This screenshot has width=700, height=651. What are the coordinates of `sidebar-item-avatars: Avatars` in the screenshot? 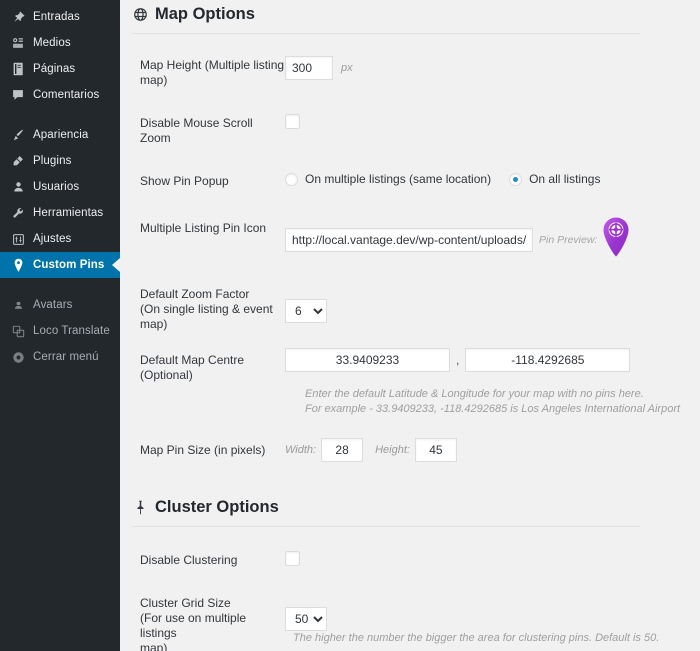 It's located at (60, 305).